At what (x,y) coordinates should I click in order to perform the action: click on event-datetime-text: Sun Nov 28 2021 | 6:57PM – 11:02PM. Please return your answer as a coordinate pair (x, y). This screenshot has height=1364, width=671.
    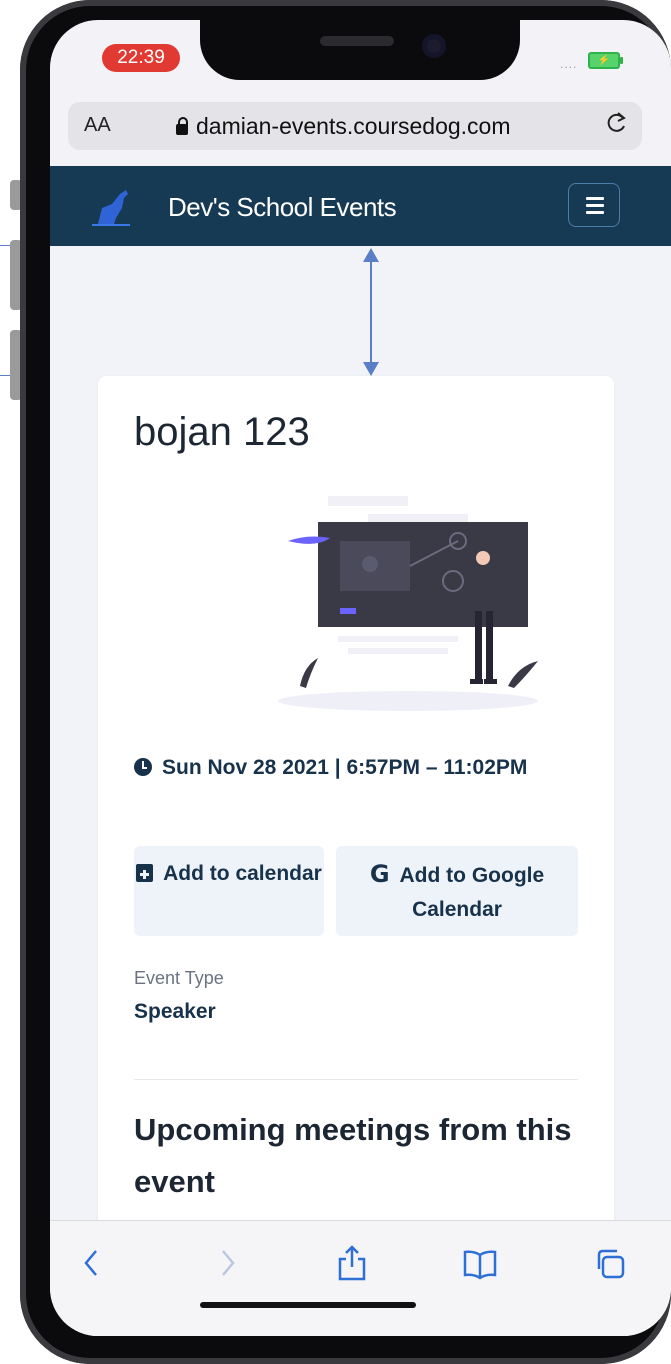
    Looking at the image, I should click on (345, 767).